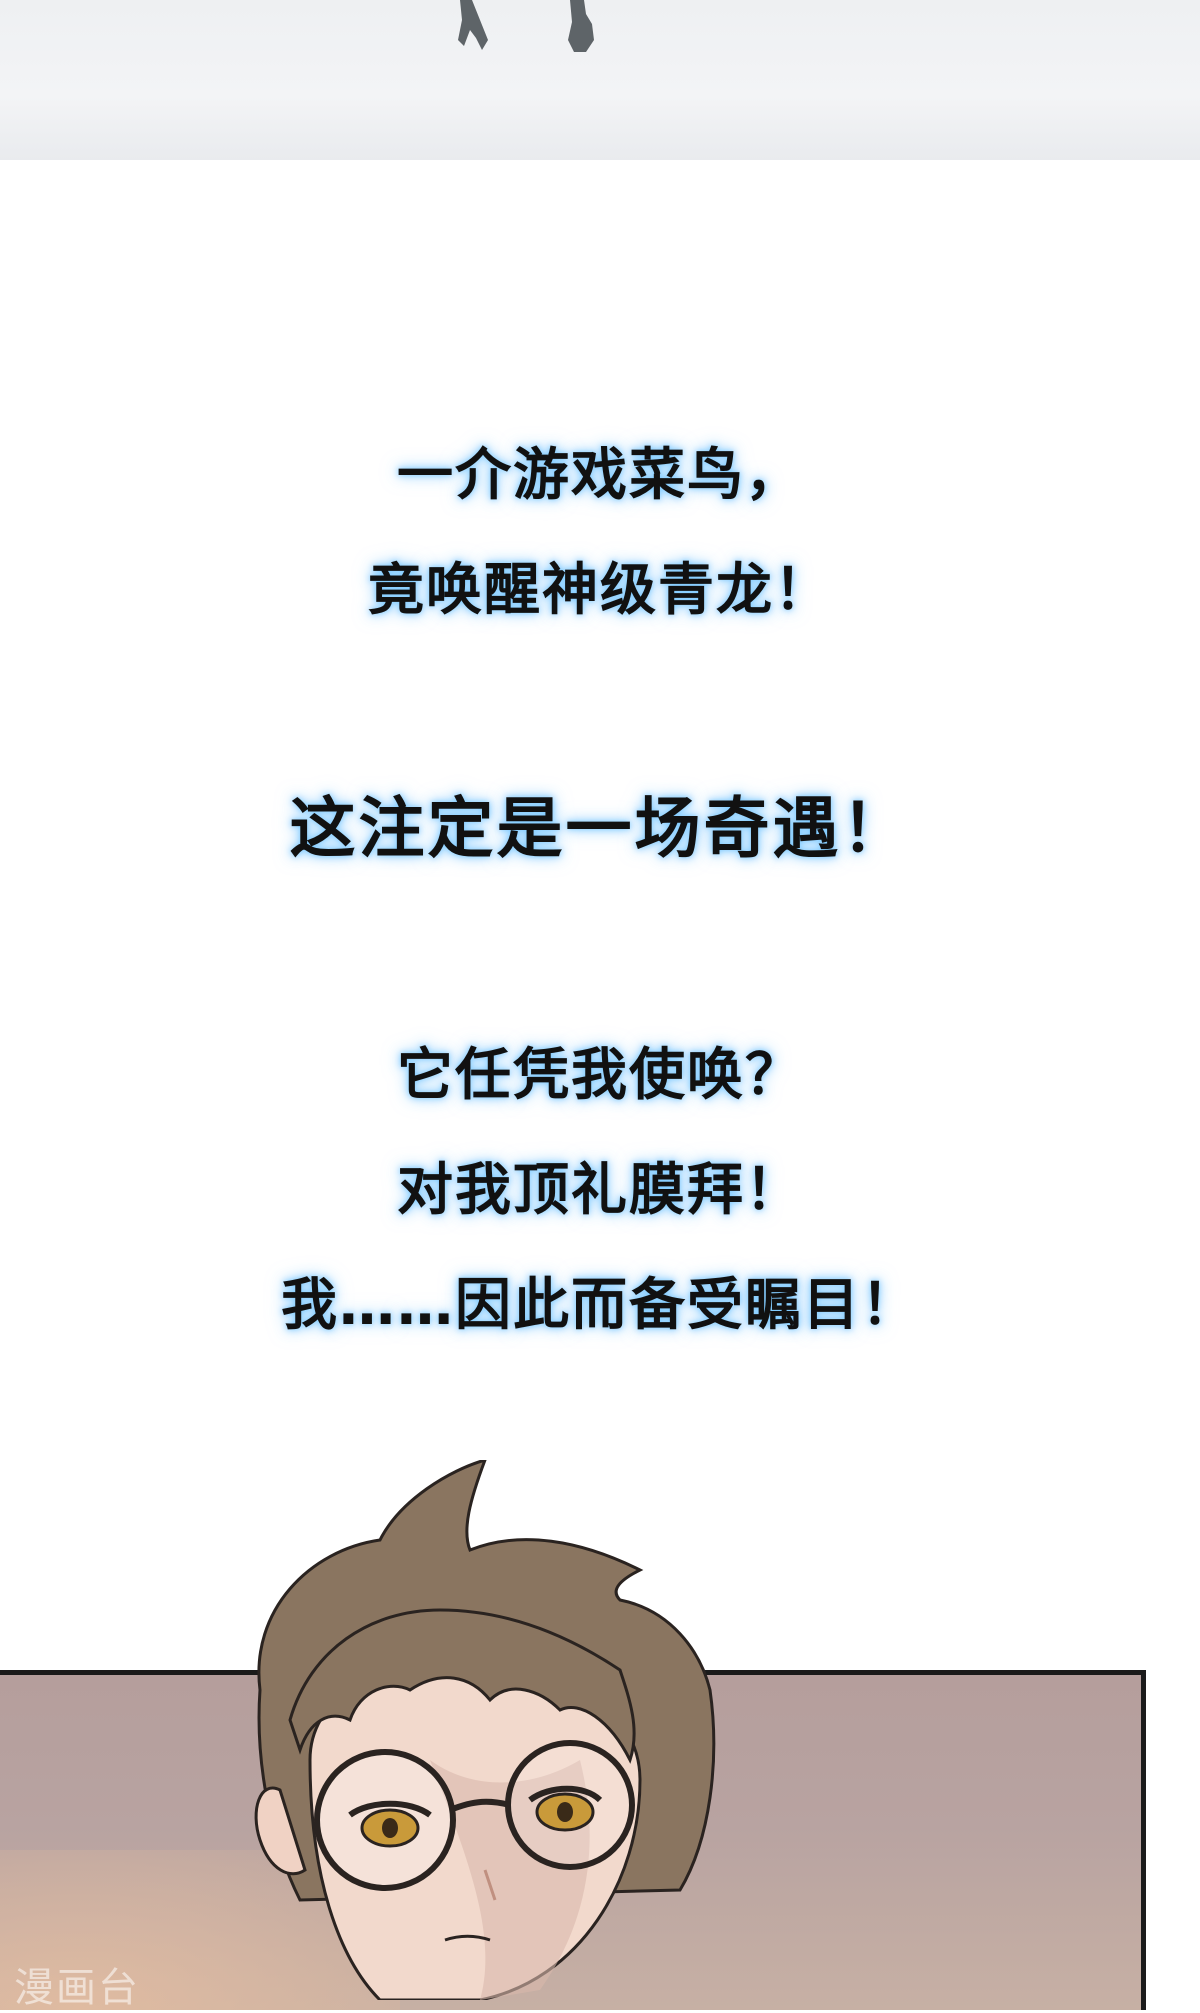 This screenshot has width=1200, height=2013. What do you see at coordinates (600, 590) in the screenshot?
I see `caption-line-2: 竟唤醒神级青龙！` at bounding box center [600, 590].